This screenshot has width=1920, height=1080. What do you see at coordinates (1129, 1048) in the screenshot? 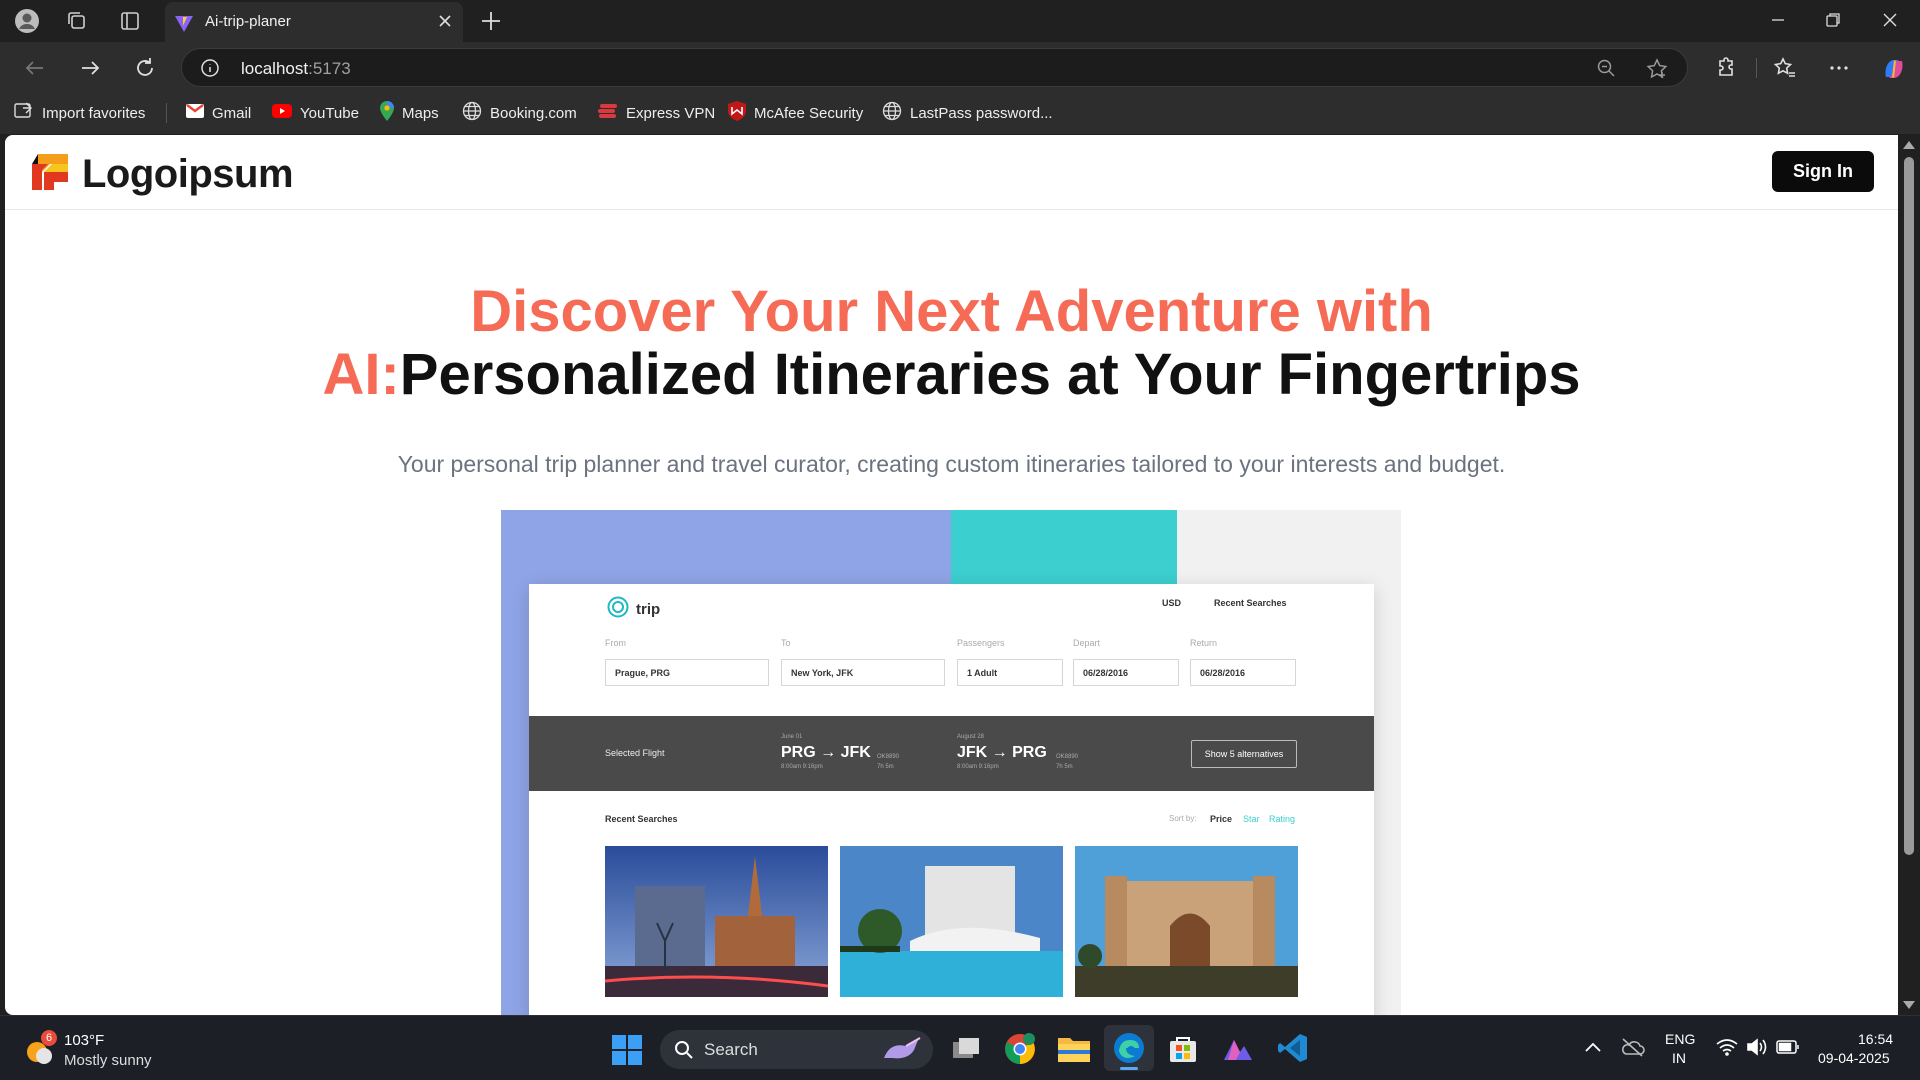
I see `edge-taskbar-active` at bounding box center [1129, 1048].